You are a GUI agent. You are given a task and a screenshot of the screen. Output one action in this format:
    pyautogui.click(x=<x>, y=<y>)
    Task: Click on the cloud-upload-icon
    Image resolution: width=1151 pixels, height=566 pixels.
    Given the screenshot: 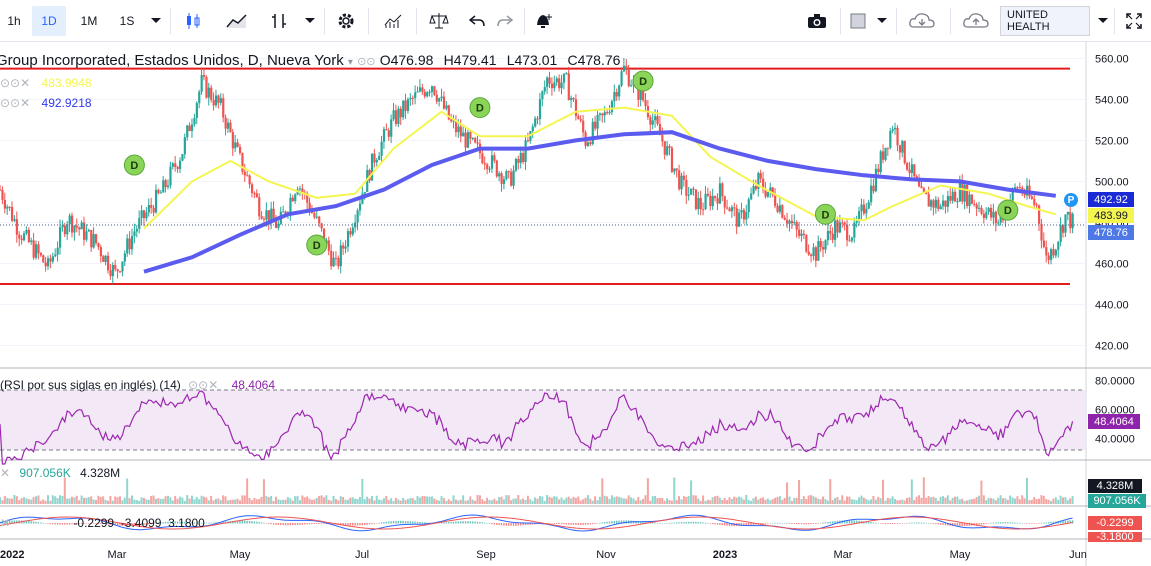 What is the action you would take?
    pyautogui.click(x=976, y=21)
    